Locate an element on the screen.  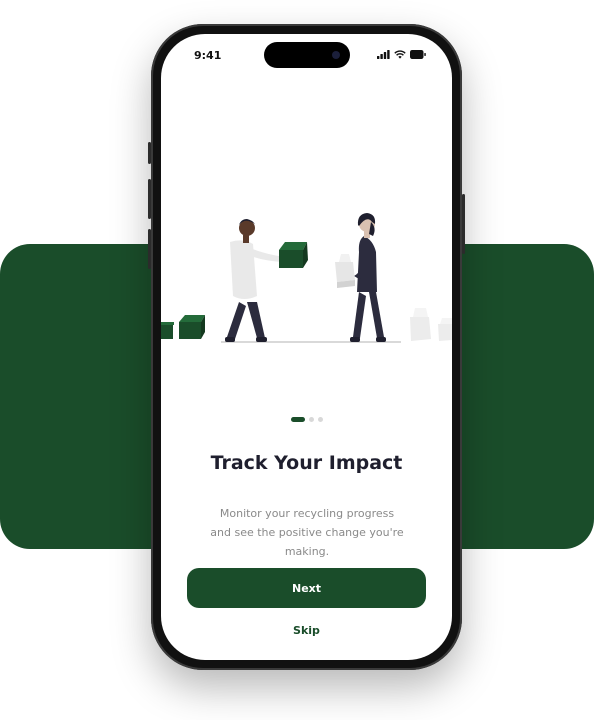
status-time: 9:41 is located at coordinates (208, 55).